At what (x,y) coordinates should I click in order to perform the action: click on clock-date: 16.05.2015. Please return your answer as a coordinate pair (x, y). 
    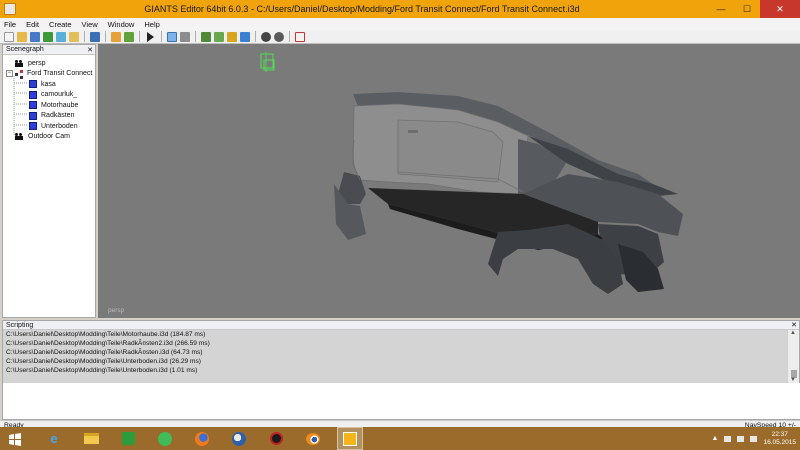
    Looking at the image, I should click on (779, 442).